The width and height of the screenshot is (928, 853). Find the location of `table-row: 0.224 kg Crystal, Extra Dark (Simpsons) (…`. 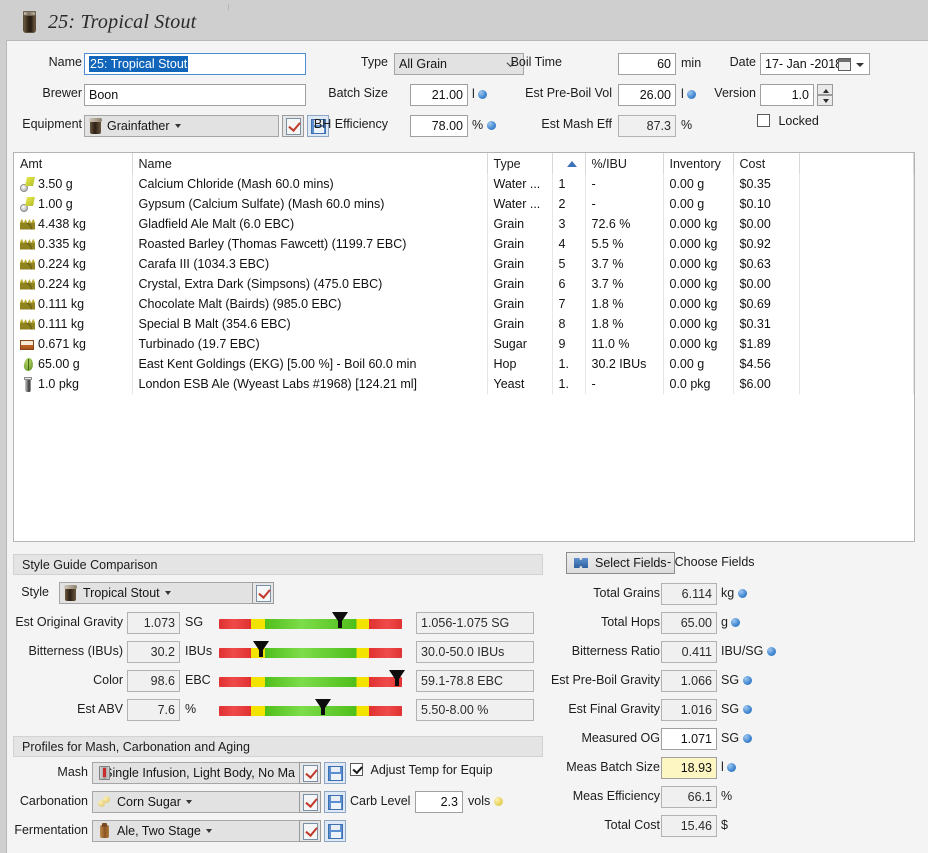

table-row: 0.224 kg Crystal, Extra Dark (Simpsons) (… is located at coordinates (464, 284).